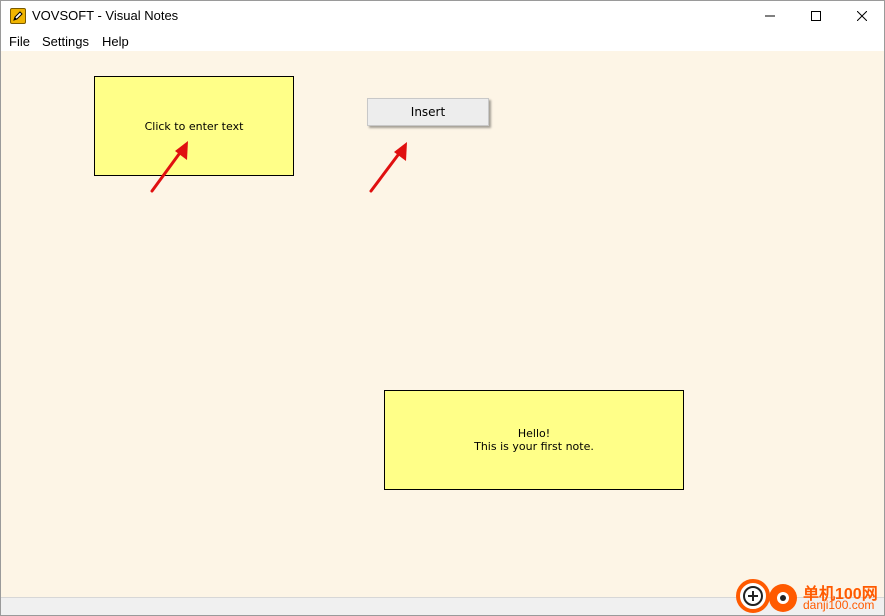 The image size is (885, 616). I want to click on maximize-button, so click(816, 16).